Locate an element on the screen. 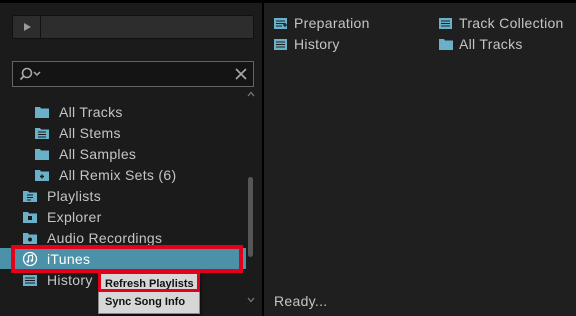 The height and width of the screenshot is (316, 576). tree-item-all-samples: All Samples is located at coordinates (123, 153).